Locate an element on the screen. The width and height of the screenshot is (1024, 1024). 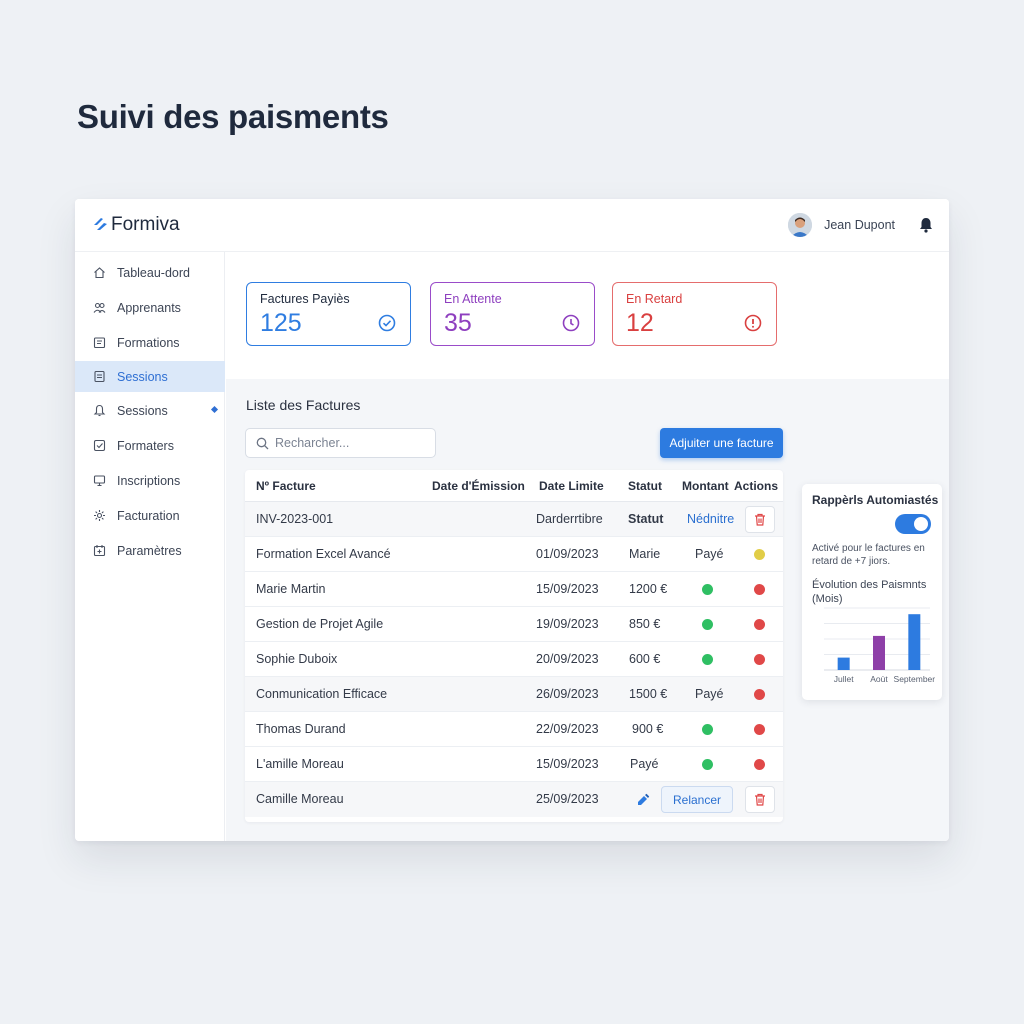
calendar-icon is located at coordinates (99, 551).